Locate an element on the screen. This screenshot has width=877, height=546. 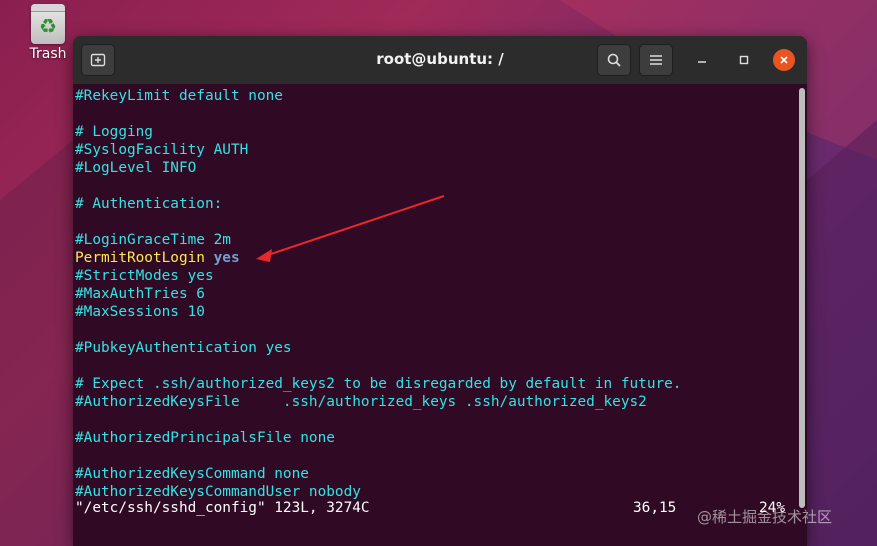
minimize-button is located at coordinates (702, 60).